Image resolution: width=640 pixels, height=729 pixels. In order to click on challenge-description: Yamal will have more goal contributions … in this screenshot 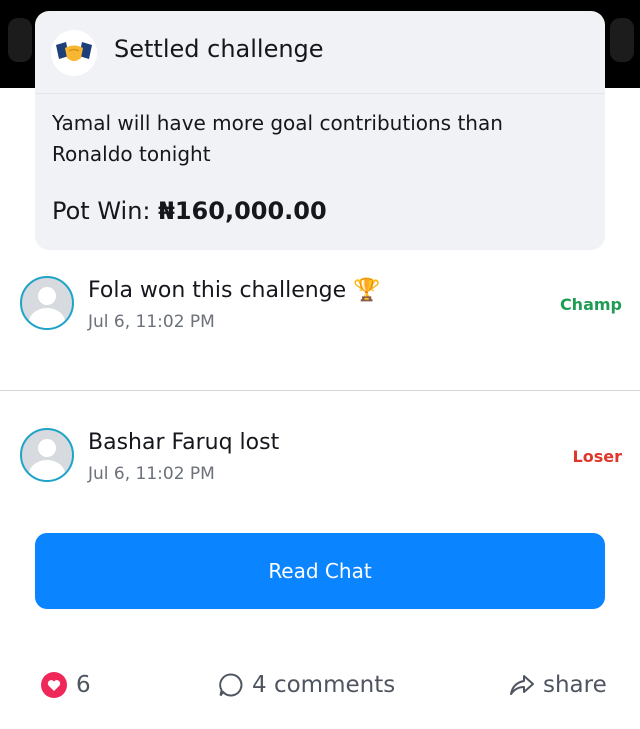, I will do `click(277, 138)`.